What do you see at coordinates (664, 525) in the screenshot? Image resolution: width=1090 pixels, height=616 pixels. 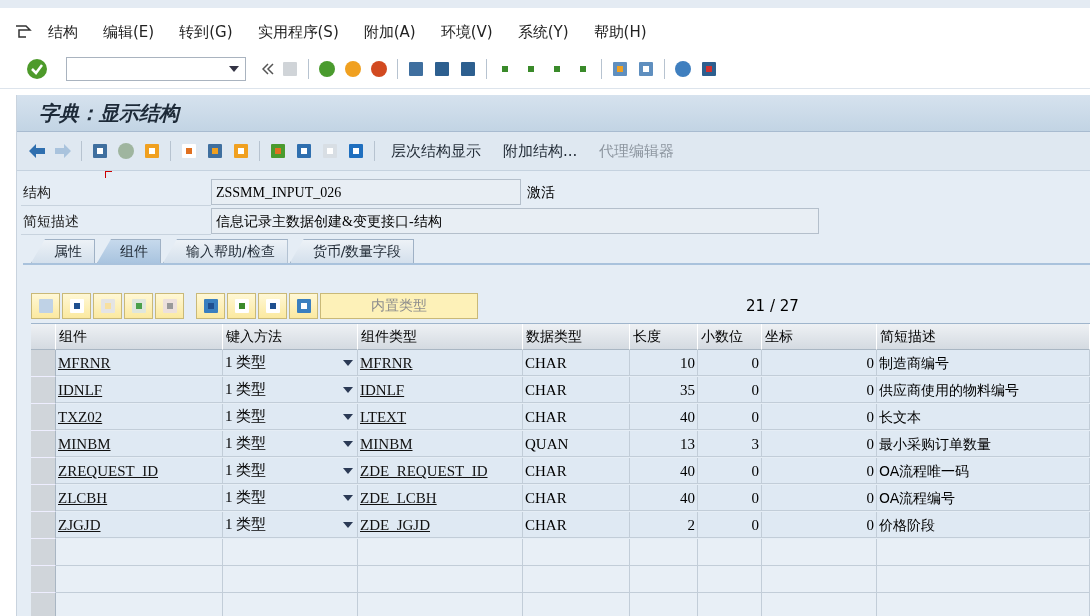 I see `table-cell: 2` at bounding box center [664, 525].